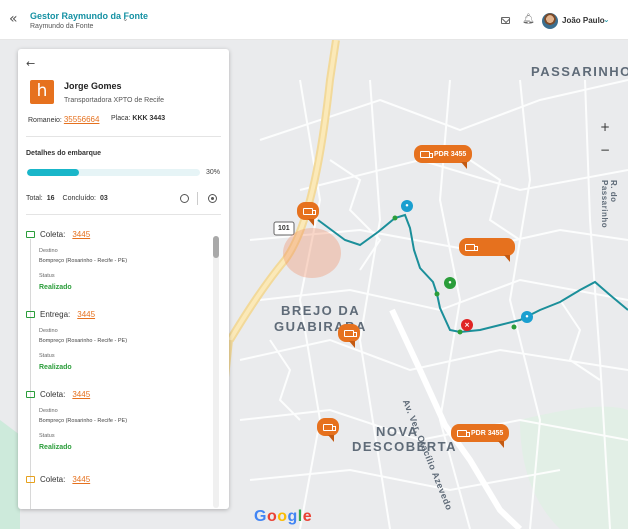 The image size is (628, 529). I want to click on progress-bar, so click(113, 172).